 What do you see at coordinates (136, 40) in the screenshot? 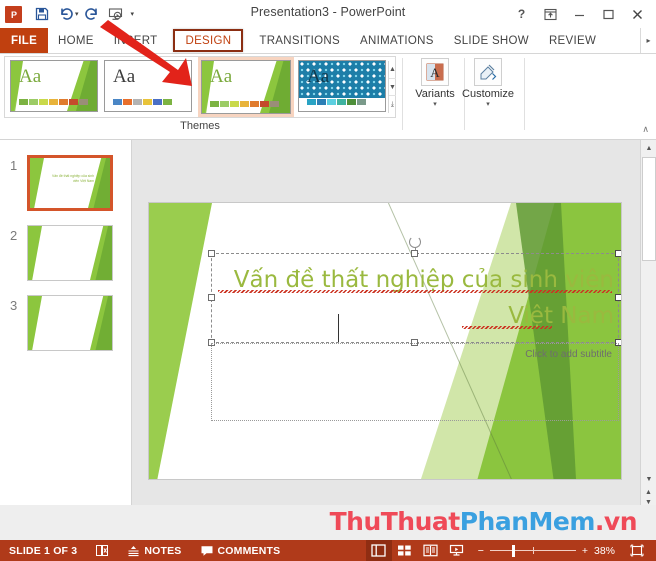
I see `tab-insert: INSERT` at bounding box center [136, 40].